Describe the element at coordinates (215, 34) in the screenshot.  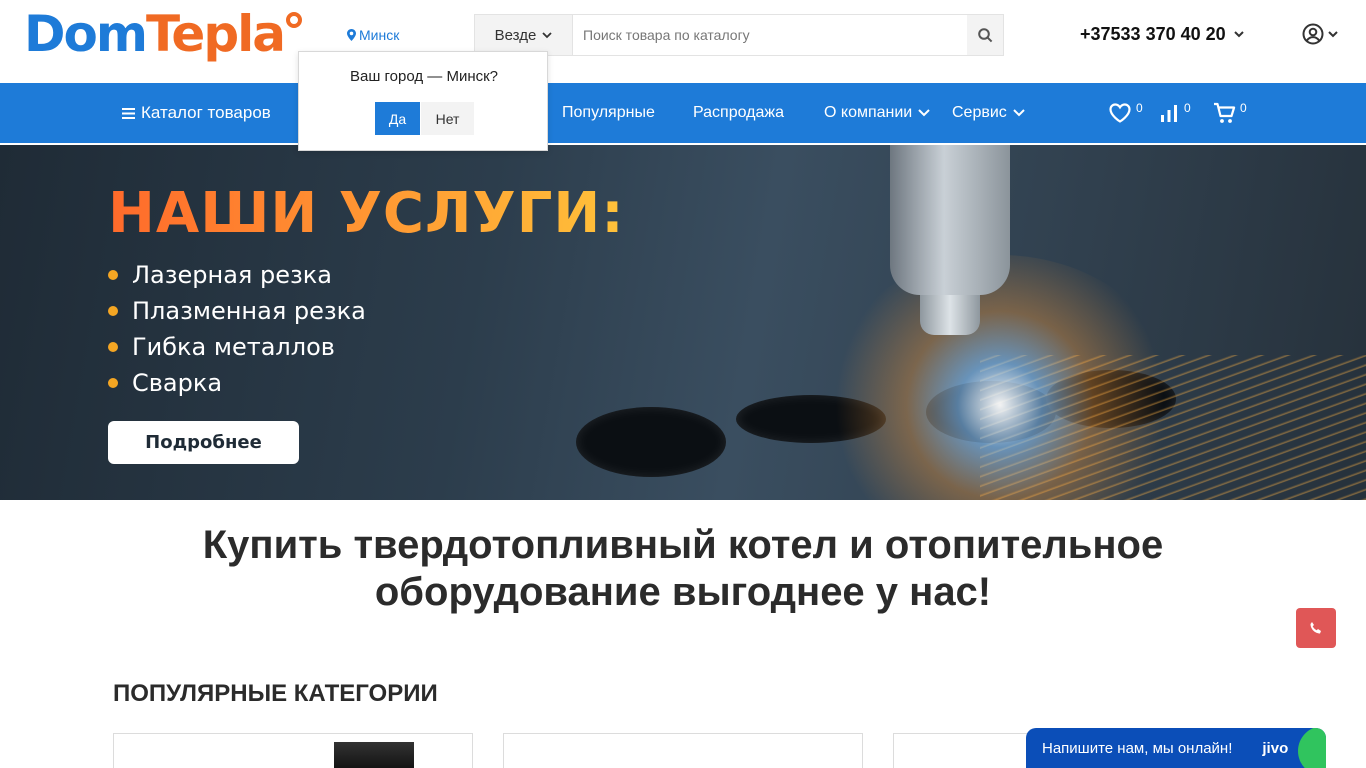
I see `logo-tepla: Tepla` at that location.